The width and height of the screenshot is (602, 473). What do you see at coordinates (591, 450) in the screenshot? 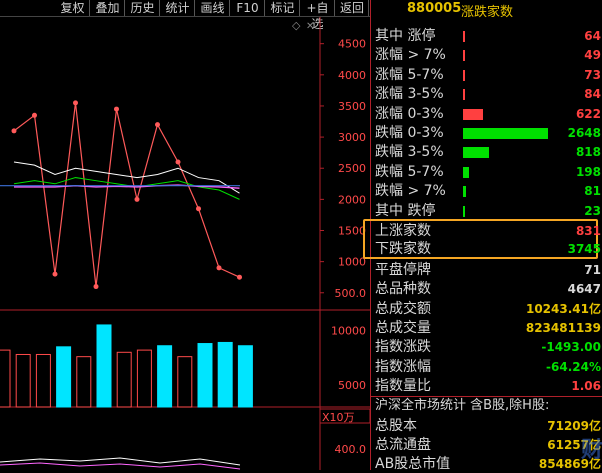
I see `watermark-logo: 财` at bounding box center [591, 450].